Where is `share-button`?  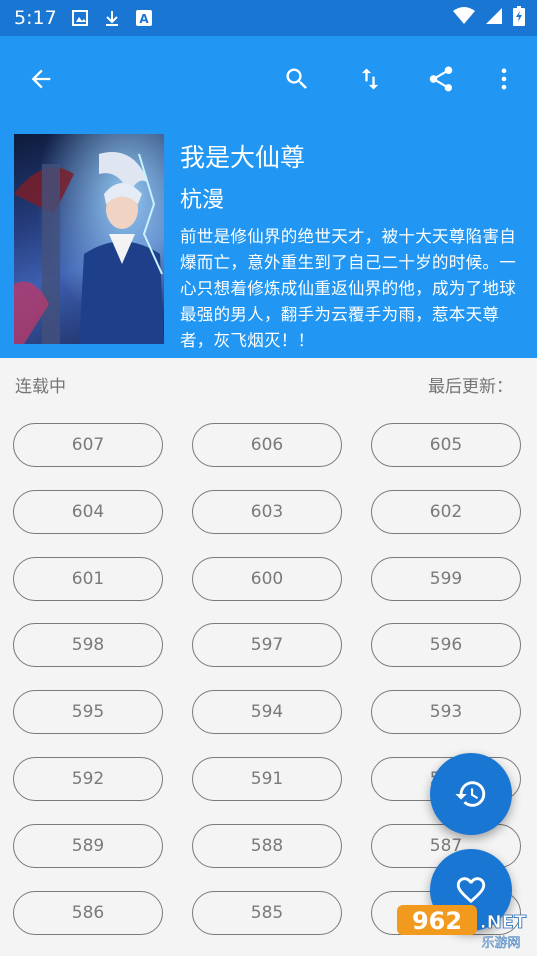 share-button is located at coordinates (441, 79).